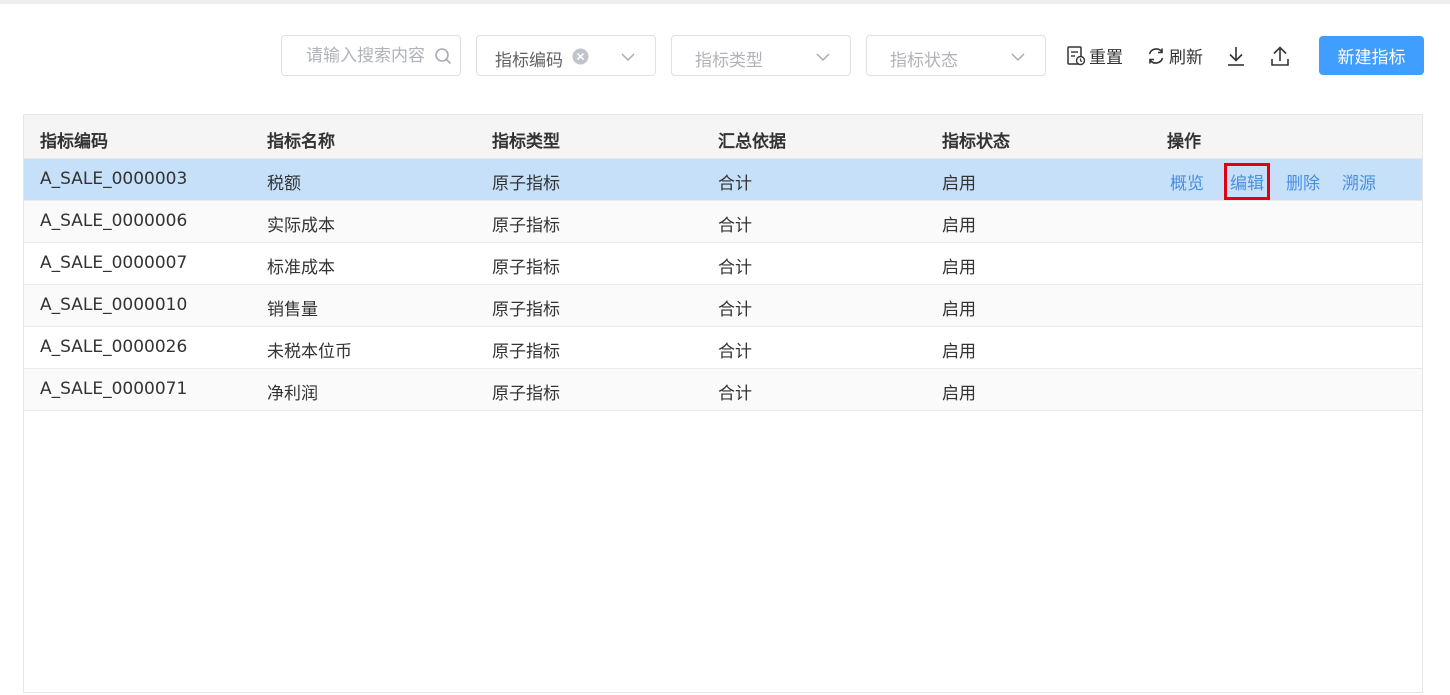  Describe the element at coordinates (74, 139) in the screenshot. I see `header-code: 指标编码` at that location.